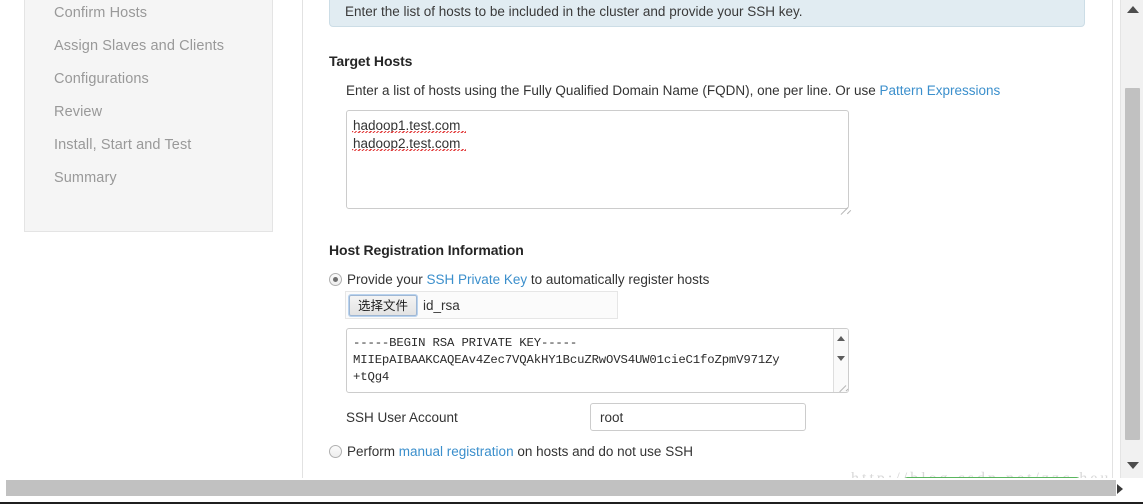  I want to click on ssh-key-resize-grip, so click(842, 384).